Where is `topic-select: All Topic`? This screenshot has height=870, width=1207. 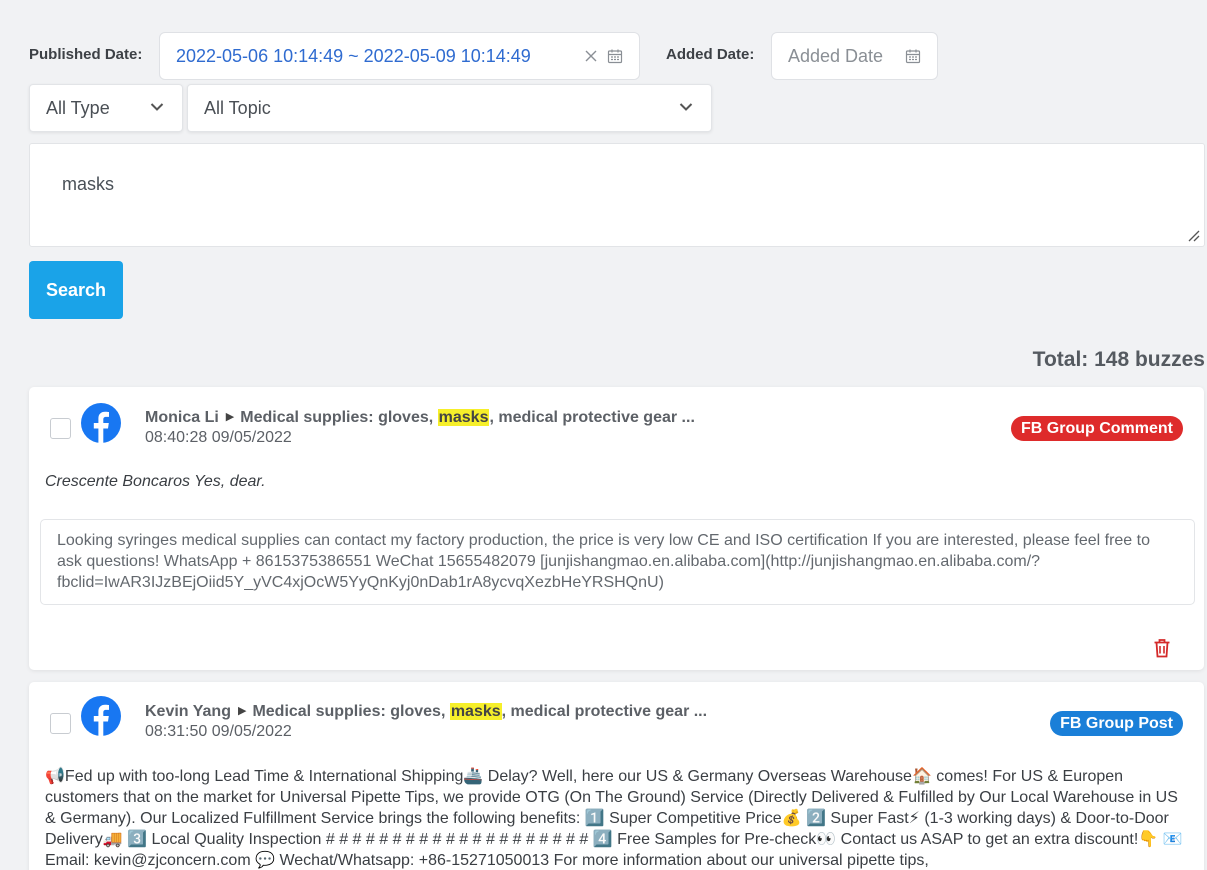
topic-select: All Topic is located at coordinates (449, 108).